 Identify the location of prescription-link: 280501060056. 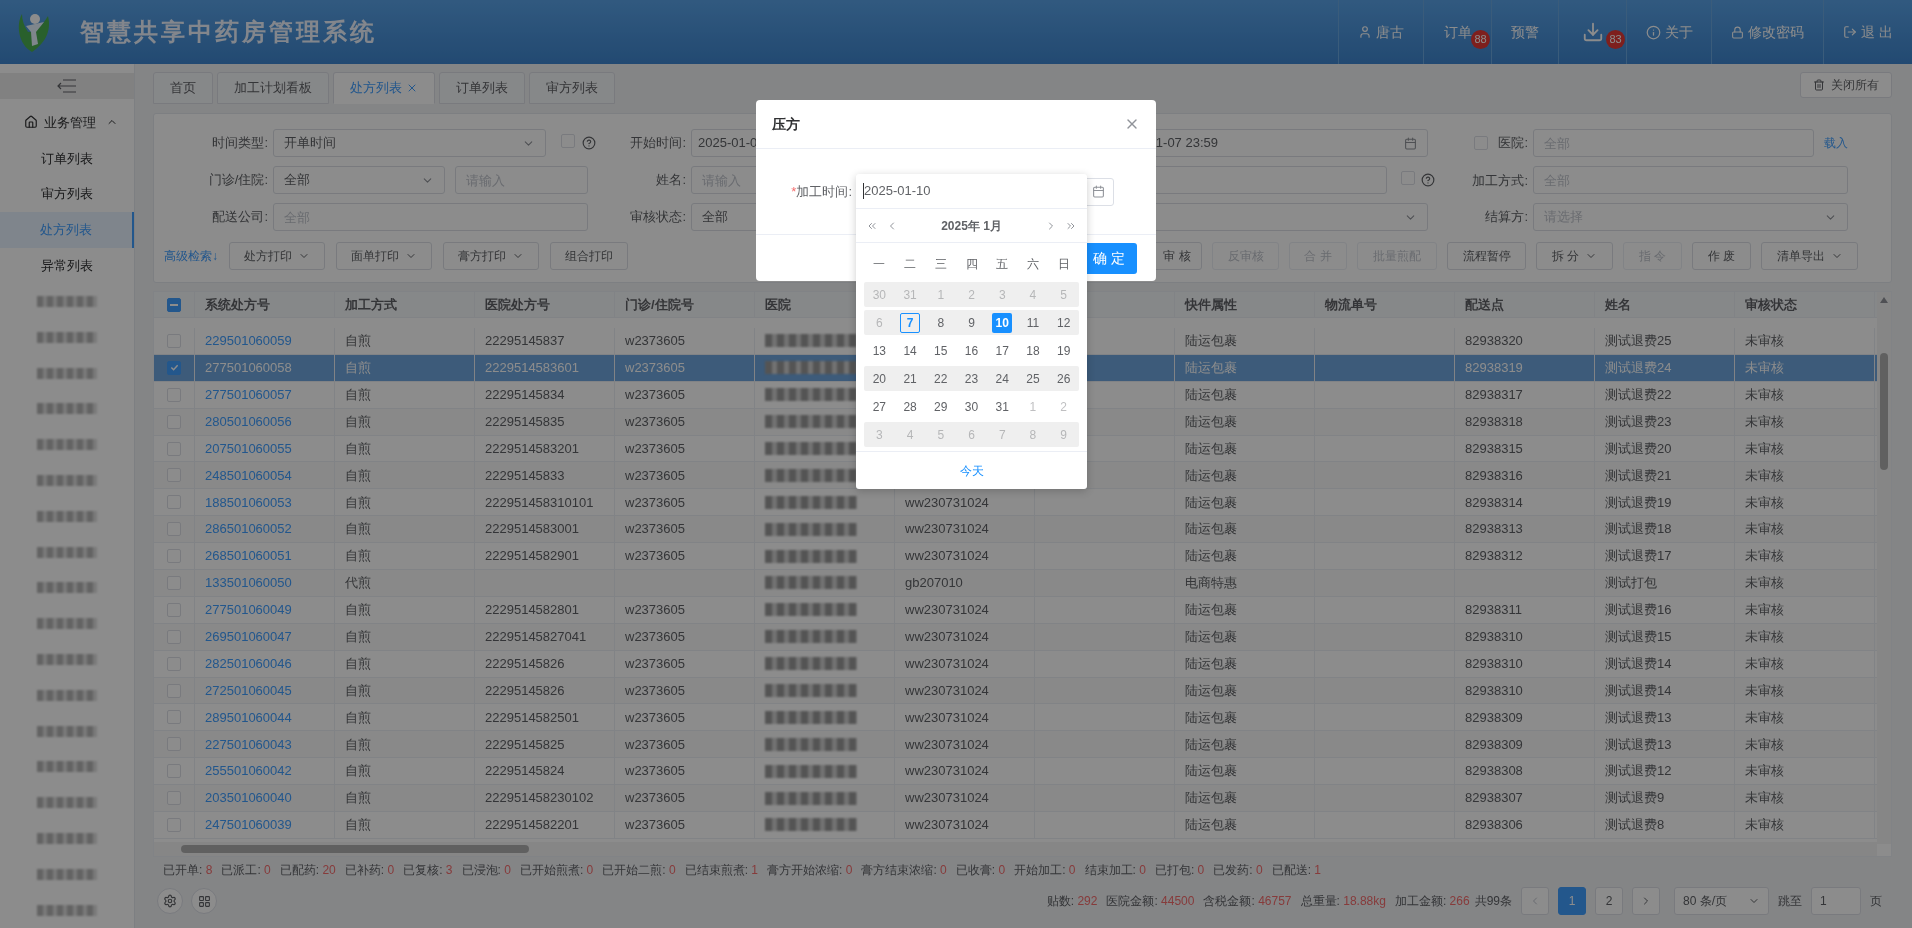
(248, 421).